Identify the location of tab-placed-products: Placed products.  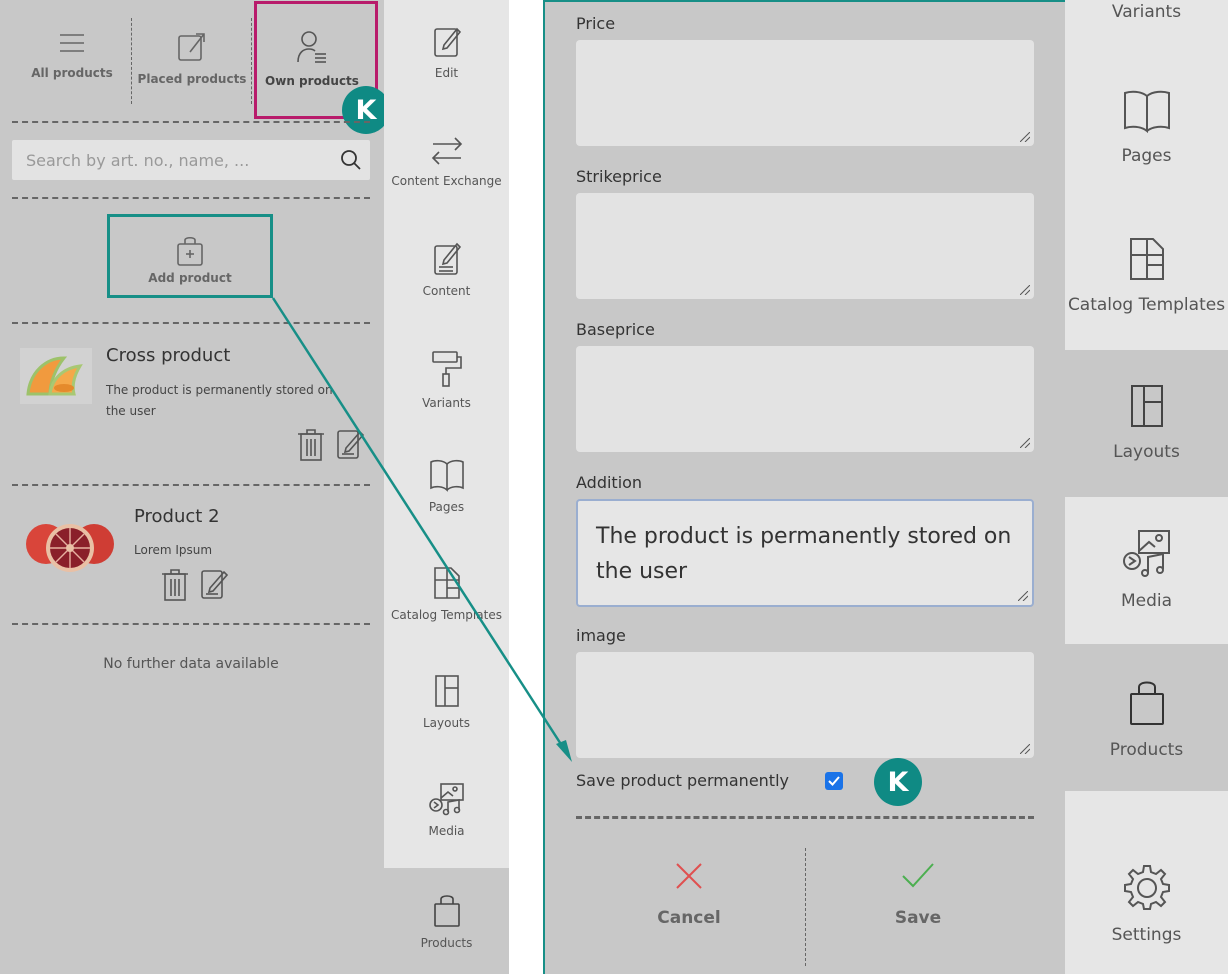
(192, 52).